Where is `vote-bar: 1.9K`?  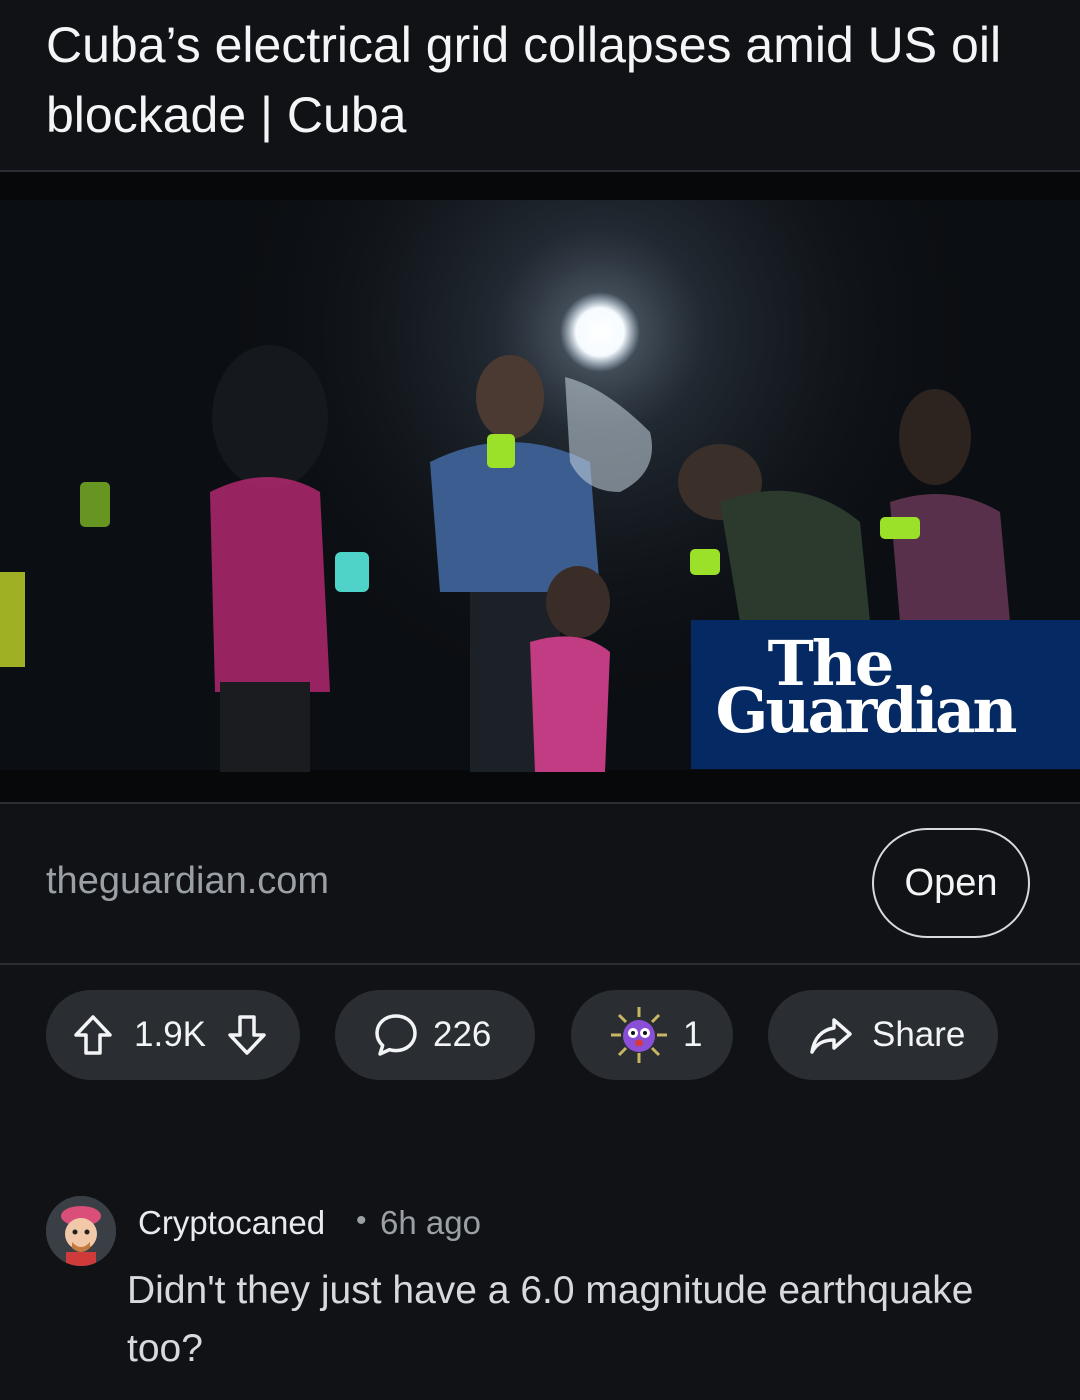 vote-bar: 1.9K is located at coordinates (173, 1035).